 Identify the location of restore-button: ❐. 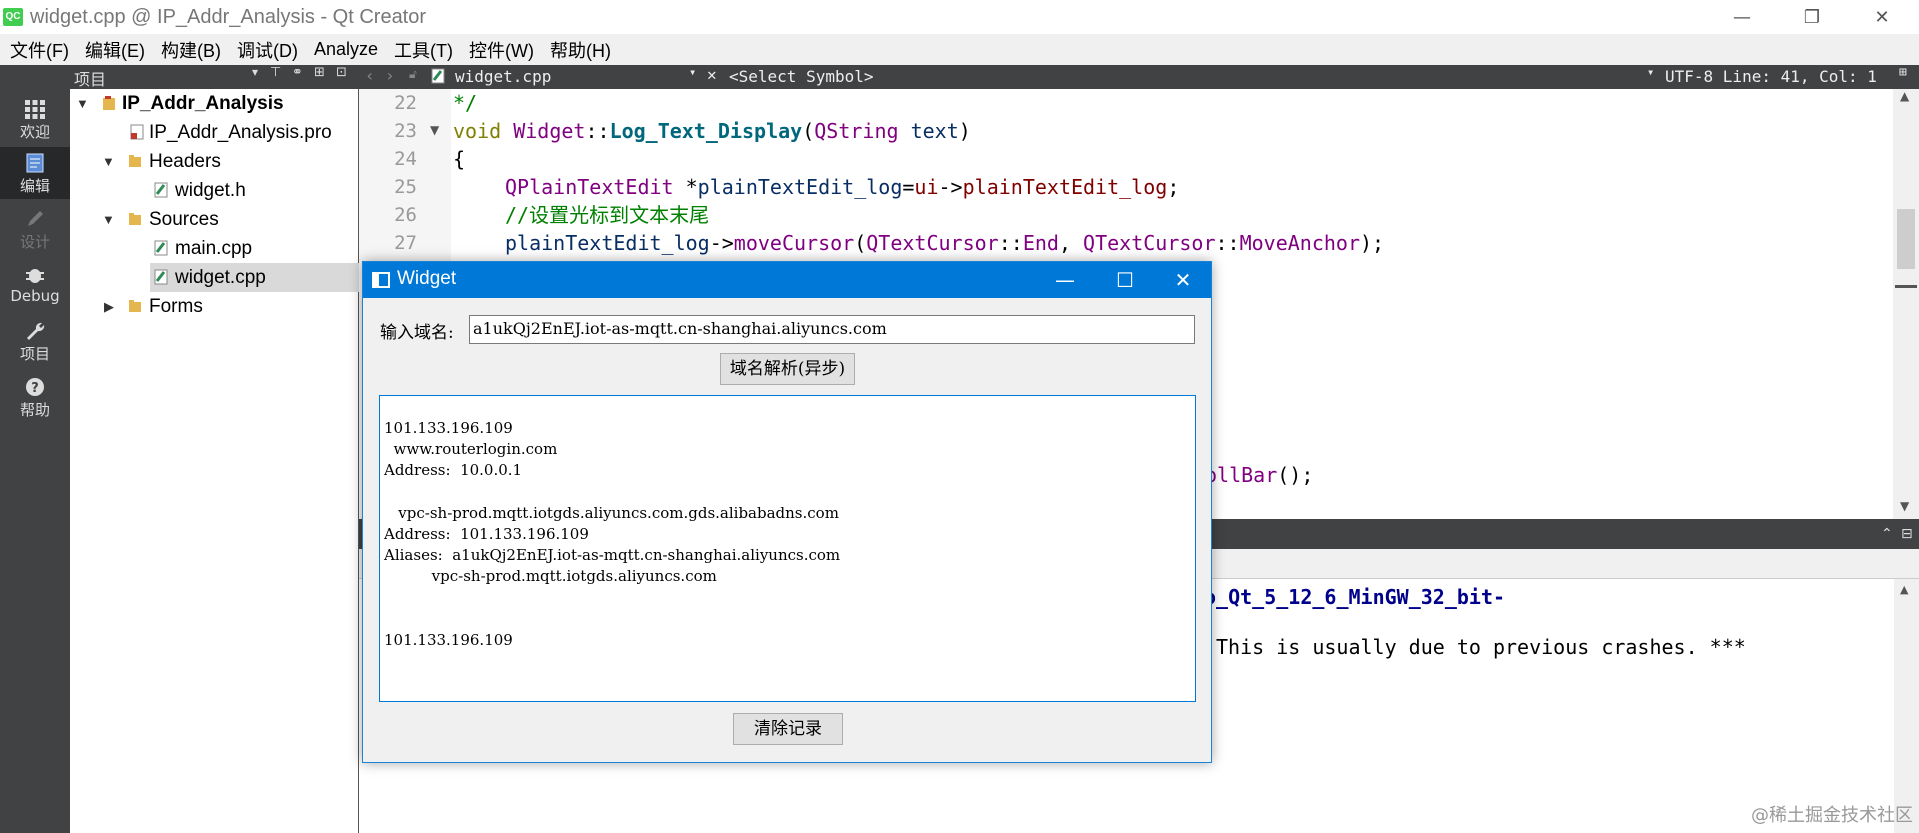
(1812, 17).